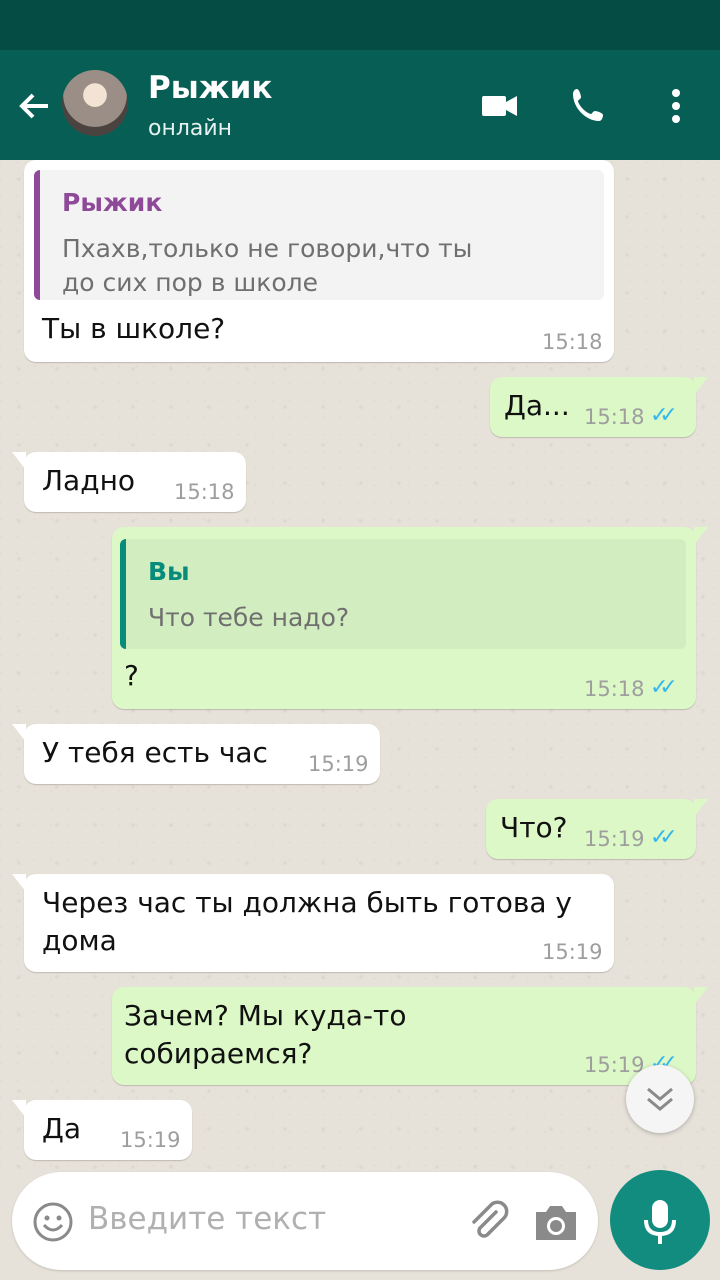 Image resolution: width=720 pixels, height=1280 pixels. Describe the element at coordinates (534, 827) in the screenshot. I see `message-text: Что?` at that location.